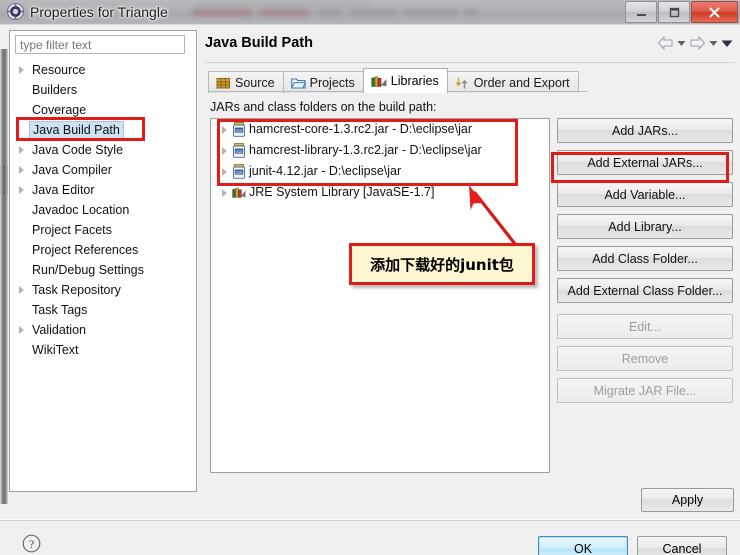 The height and width of the screenshot is (555, 740). Describe the element at coordinates (641, 12) in the screenshot. I see `minimize-button` at that location.